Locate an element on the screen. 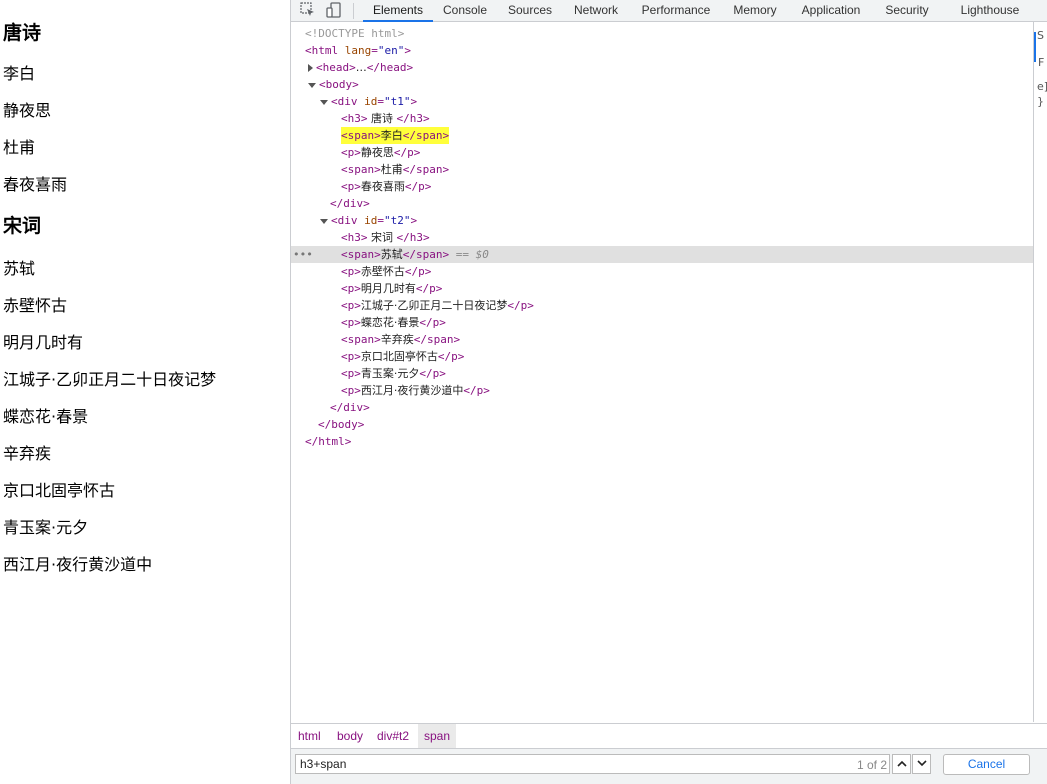 Image resolution: width=1047 pixels, height=784 pixels. section-heading-song: 宋词 is located at coordinates (22, 226).